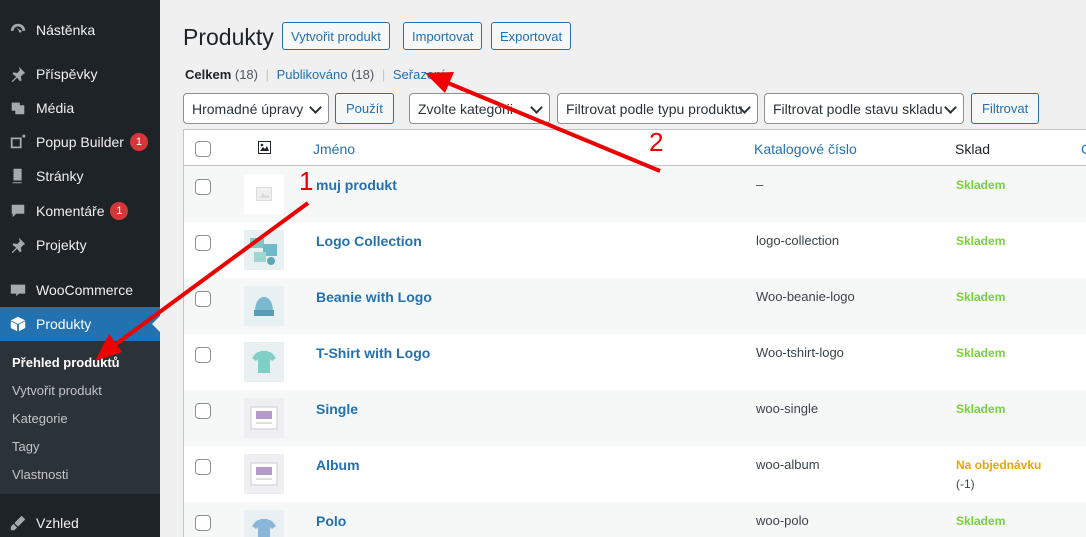  I want to click on sidebar-item-posts: Příspěvky, so click(80, 74).